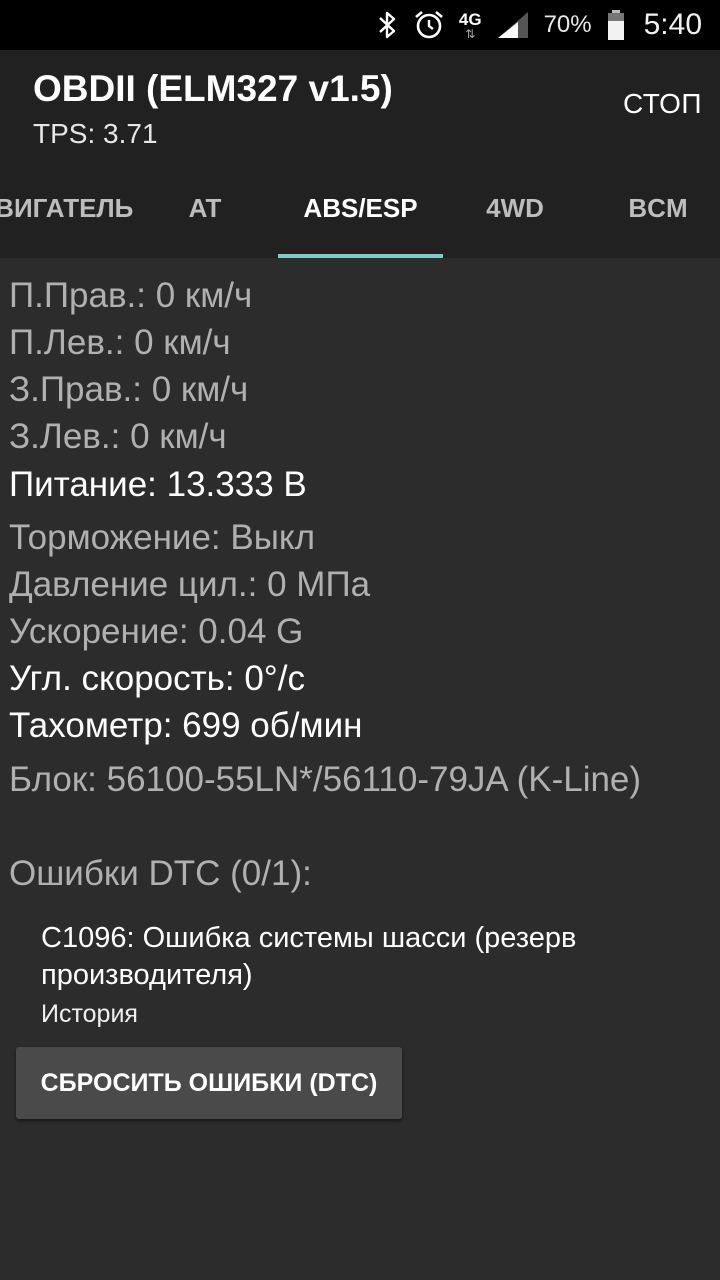 The width and height of the screenshot is (720, 1280). Describe the element at coordinates (95, 133) in the screenshot. I see `tps-readout: TPS: 3.71` at that location.